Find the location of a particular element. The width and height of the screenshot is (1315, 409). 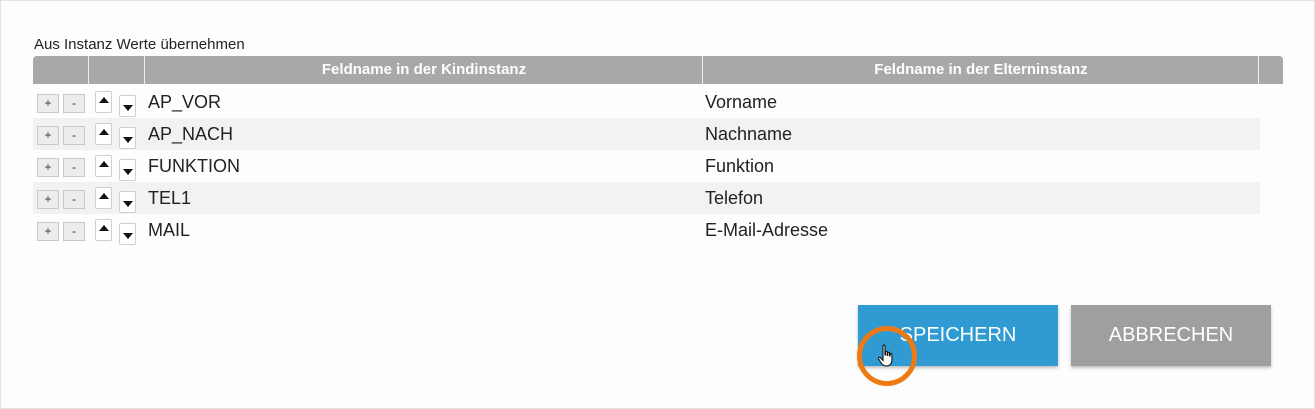

header-spacer is located at coordinates (1271, 70).